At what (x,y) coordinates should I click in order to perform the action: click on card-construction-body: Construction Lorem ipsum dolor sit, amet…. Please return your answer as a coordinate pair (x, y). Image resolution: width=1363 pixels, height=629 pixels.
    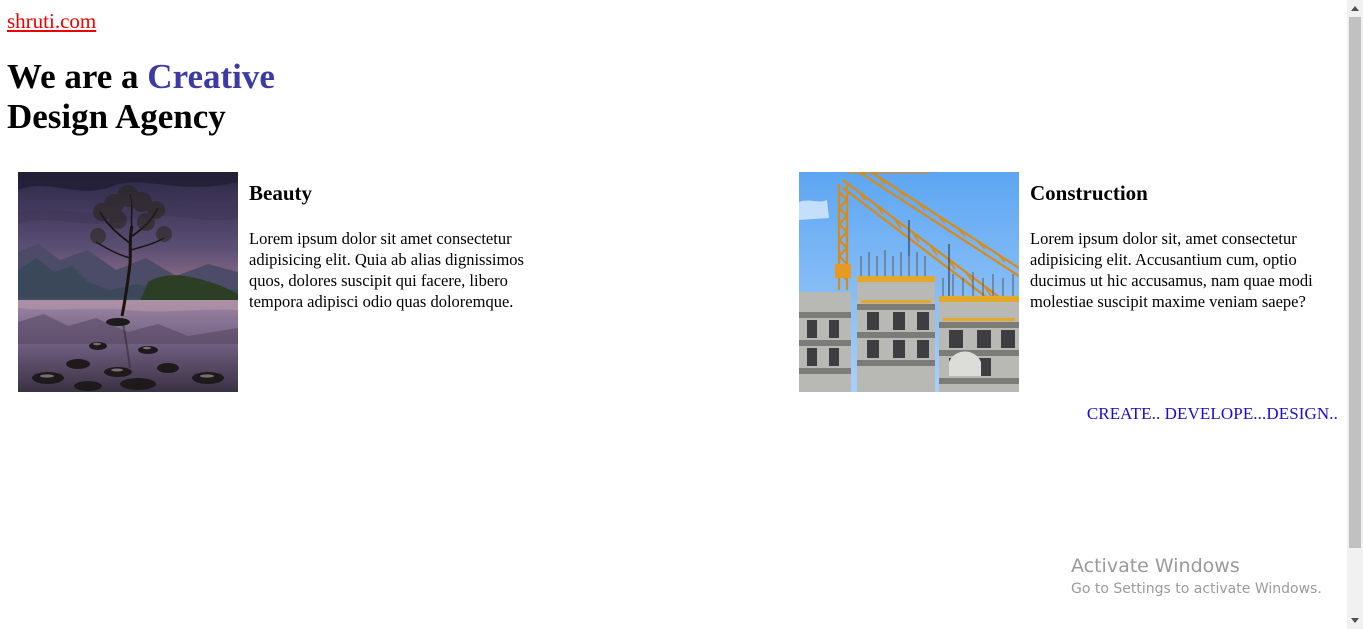
    Looking at the image, I should click on (1171, 246).